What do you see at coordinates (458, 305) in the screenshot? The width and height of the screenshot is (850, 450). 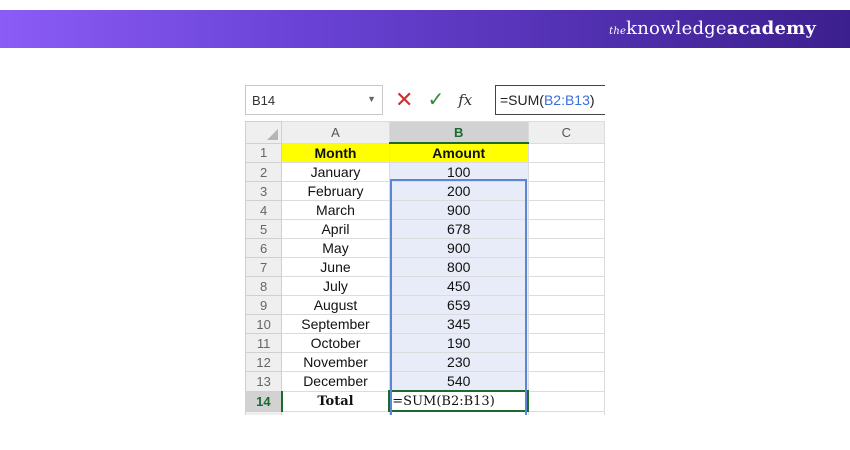 I see `cell-amount: 659` at bounding box center [458, 305].